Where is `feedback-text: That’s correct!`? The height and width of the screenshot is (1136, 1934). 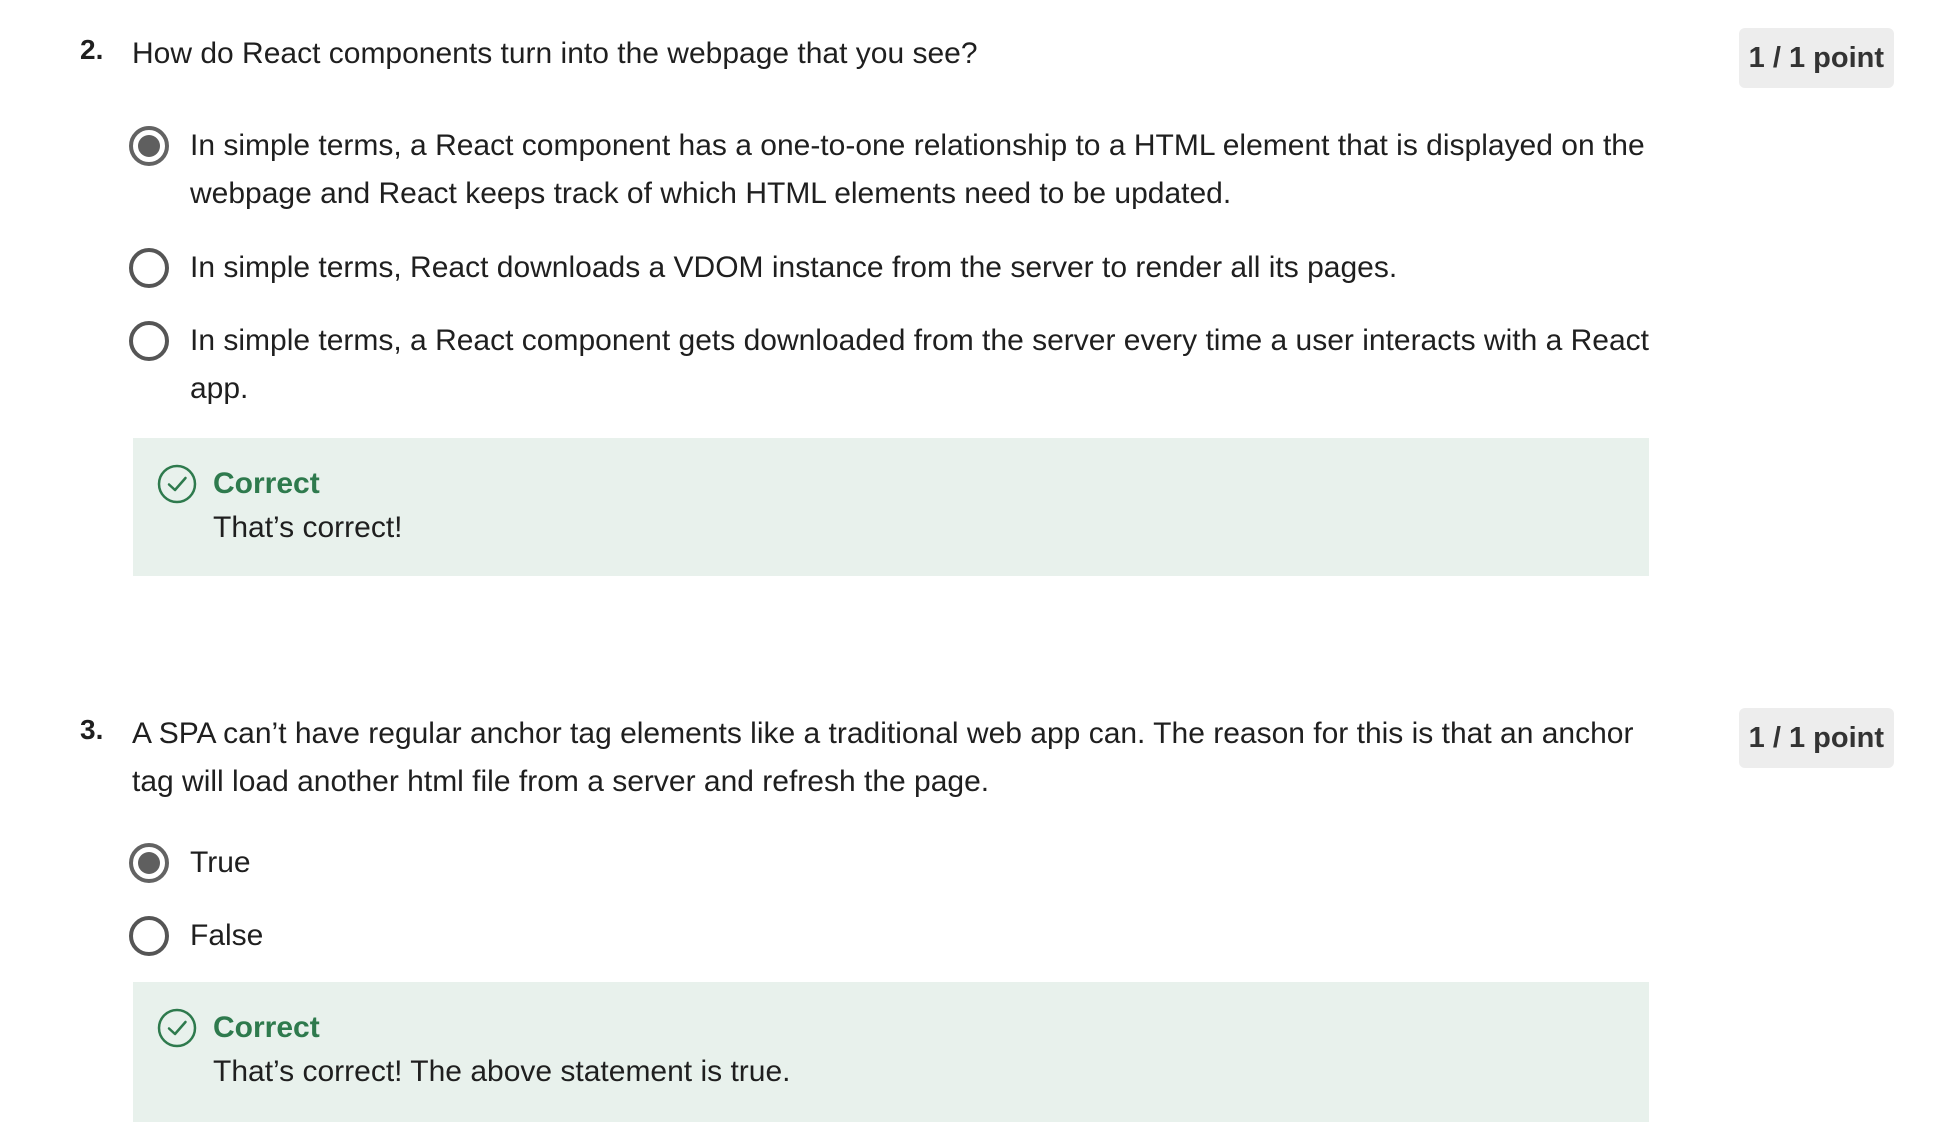
feedback-text: That’s correct! is located at coordinates (308, 527).